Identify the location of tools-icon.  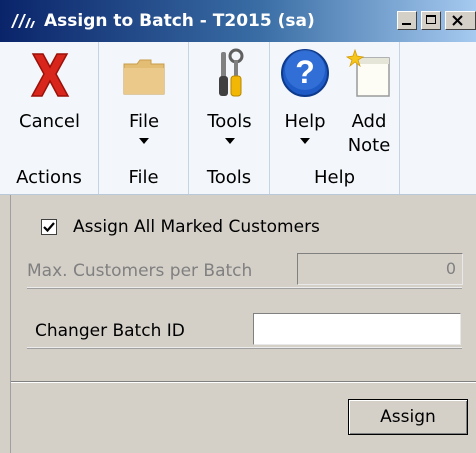
(230, 72).